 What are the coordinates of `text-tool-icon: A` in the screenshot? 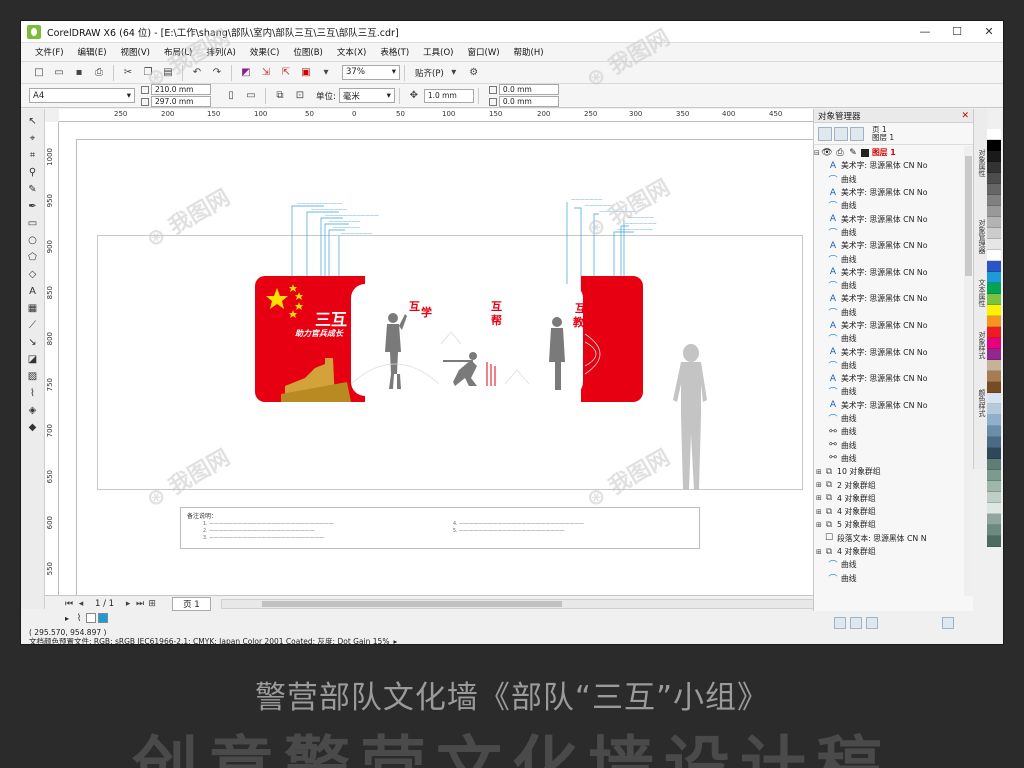 It's located at (33, 291).